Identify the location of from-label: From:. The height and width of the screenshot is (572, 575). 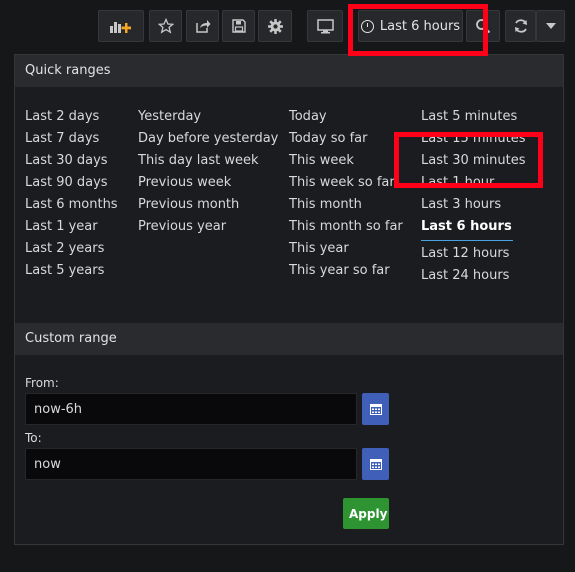
(42, 383).